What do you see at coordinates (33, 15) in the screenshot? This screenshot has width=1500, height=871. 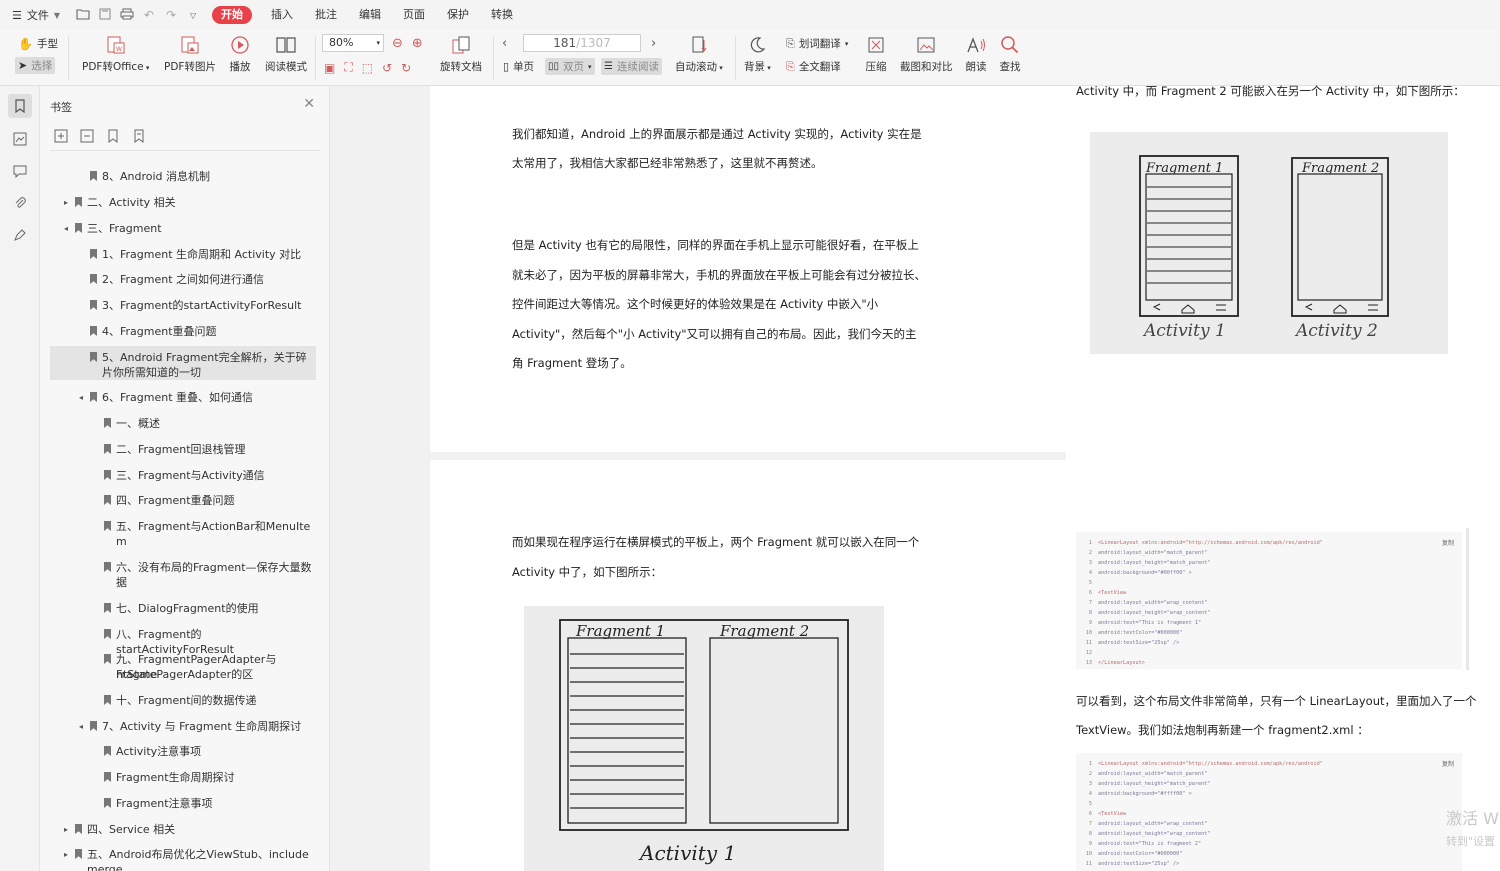 I see `file-menu: ☰ 文件 ▼` at bounding box center [33, 15].